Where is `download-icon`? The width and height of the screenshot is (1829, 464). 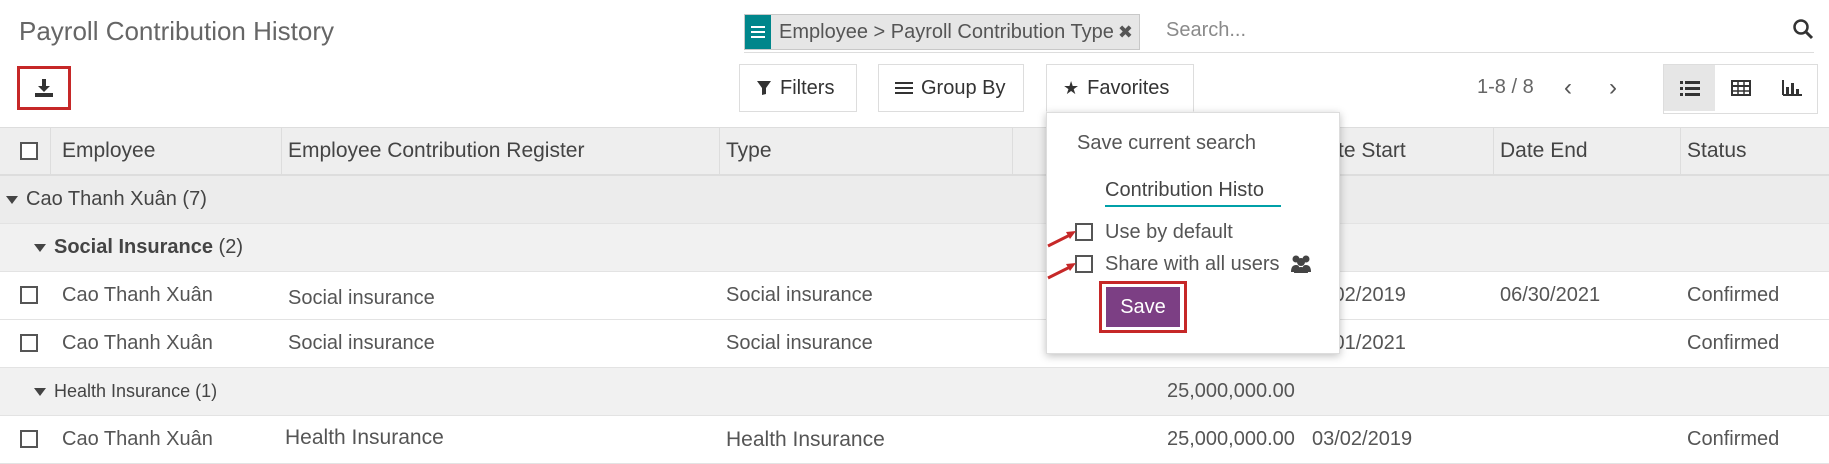 download-icon is located at coordinates (44, 88).